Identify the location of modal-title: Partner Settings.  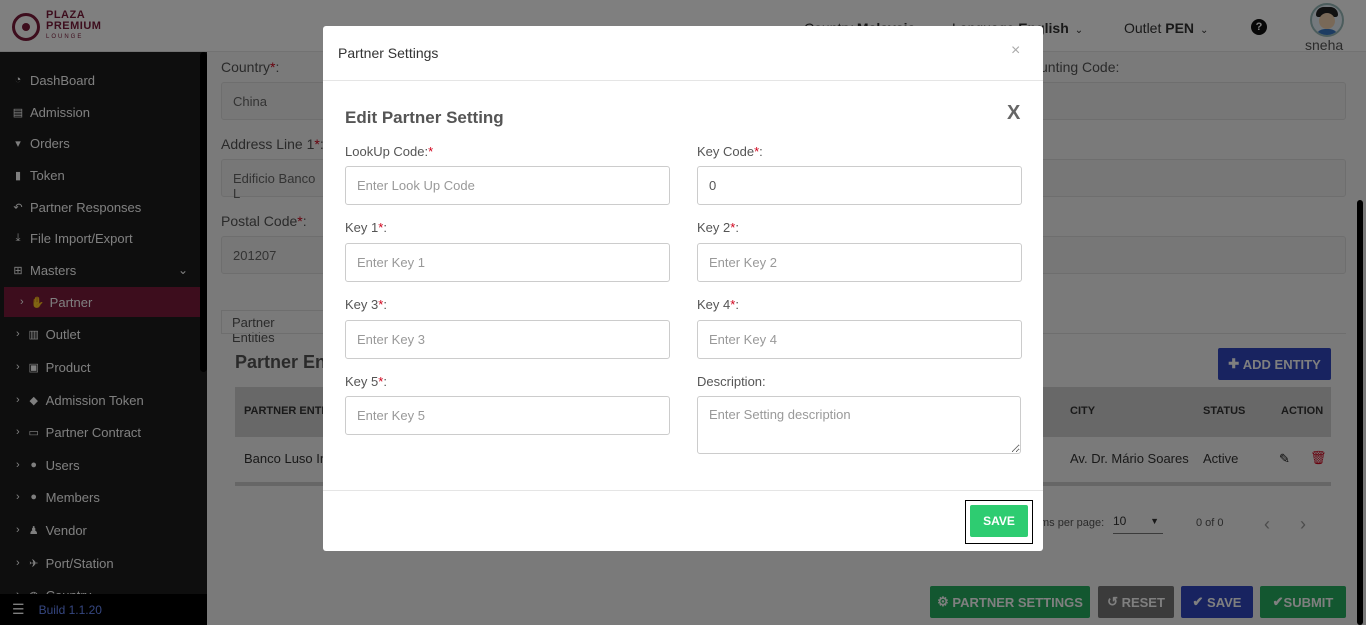
(388, 53).